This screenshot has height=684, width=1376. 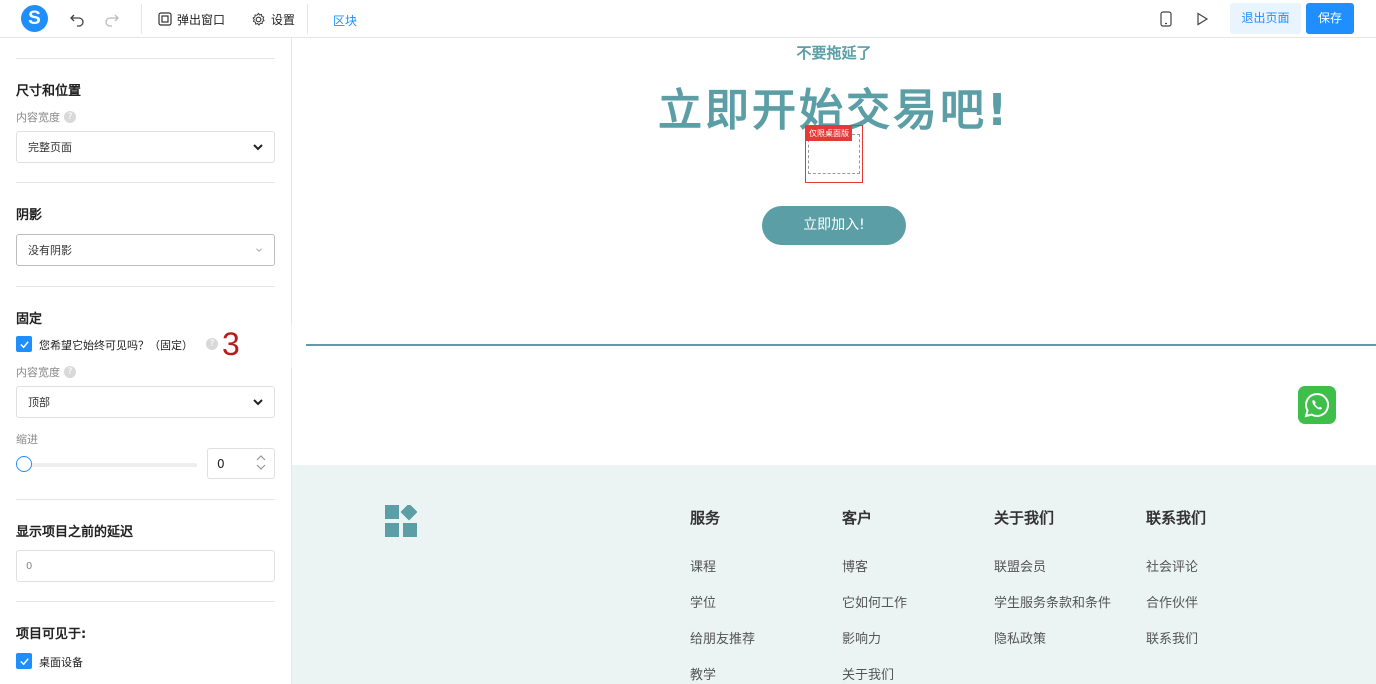 I want to click on shadow-value: 没有阴影, so click(x=50, y=250).